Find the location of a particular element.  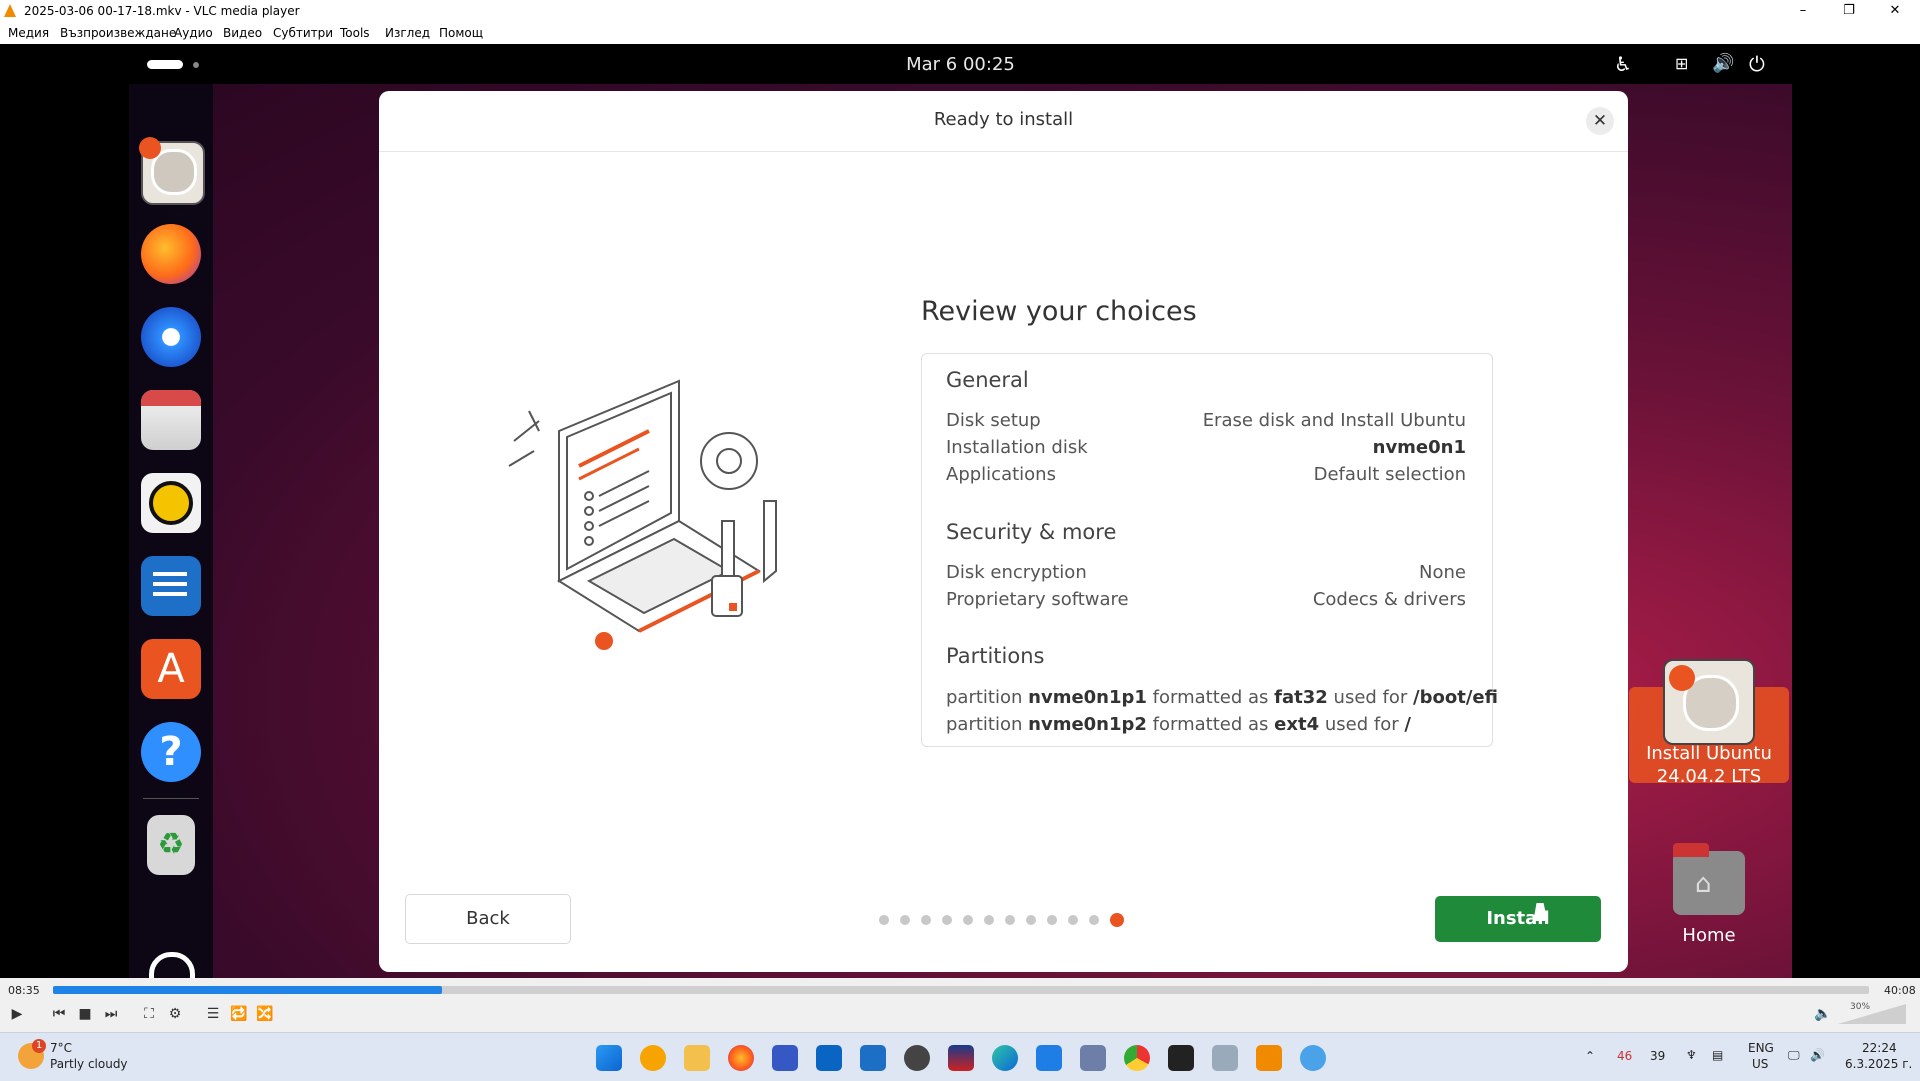

partitions-title: Partitions is located at coordinates (995, 656).